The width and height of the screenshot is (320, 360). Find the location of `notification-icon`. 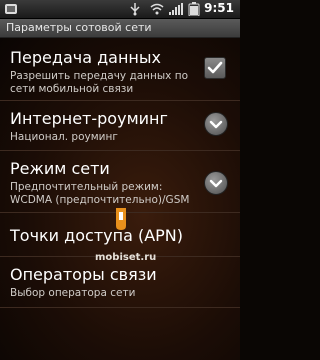

notification-icon is located at coordinates (11, 9).